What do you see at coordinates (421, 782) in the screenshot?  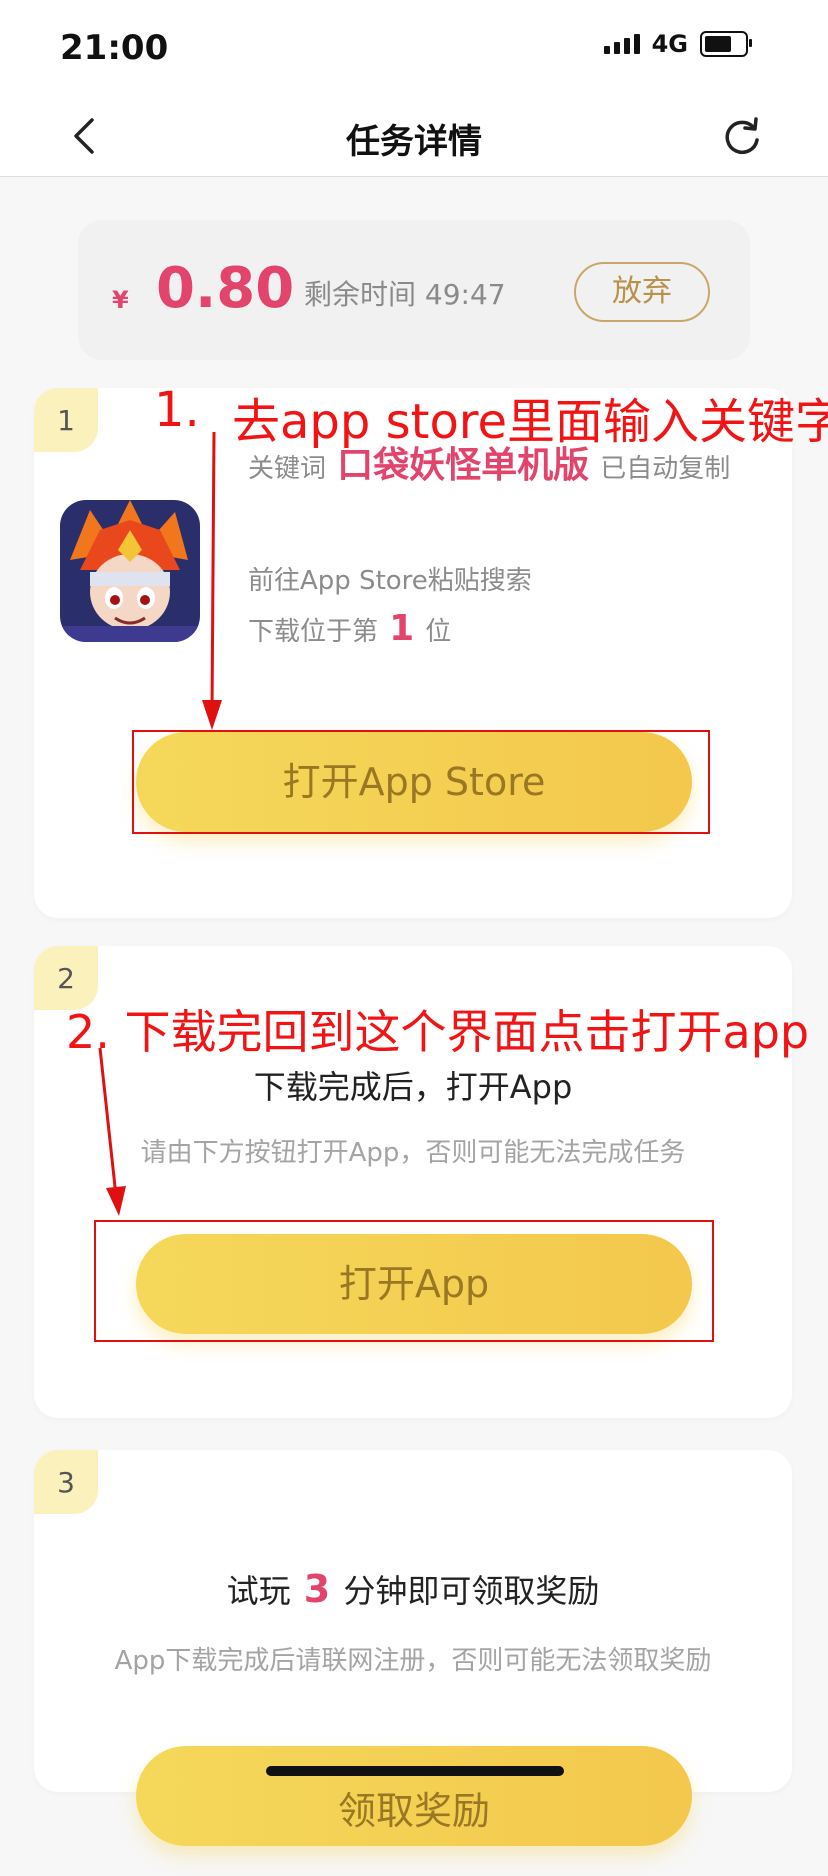 I see `annotation-box-open-app-store` at bounding box center [421, 782].